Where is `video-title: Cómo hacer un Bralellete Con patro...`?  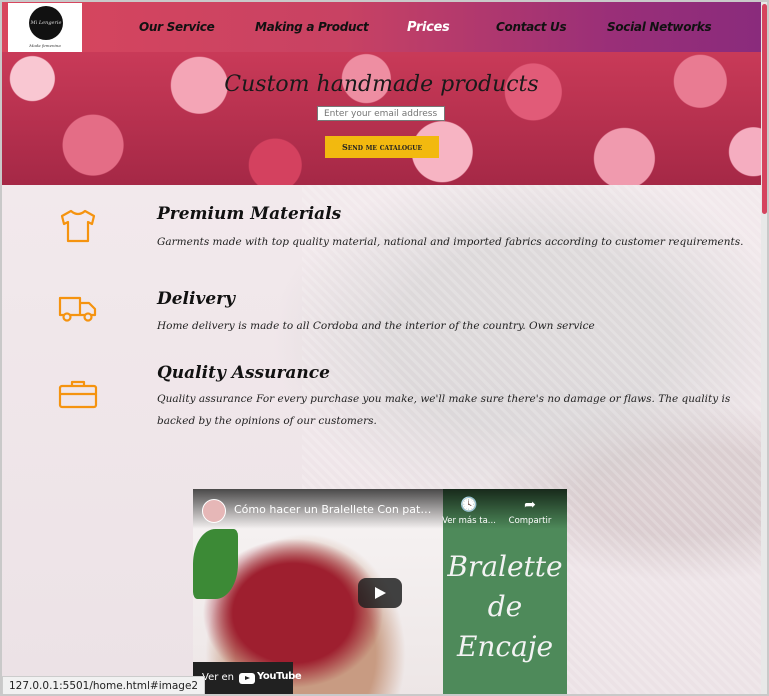
video-title: Cómo hacer un Bralellete Con patro... is located at coordinates (334, 509).